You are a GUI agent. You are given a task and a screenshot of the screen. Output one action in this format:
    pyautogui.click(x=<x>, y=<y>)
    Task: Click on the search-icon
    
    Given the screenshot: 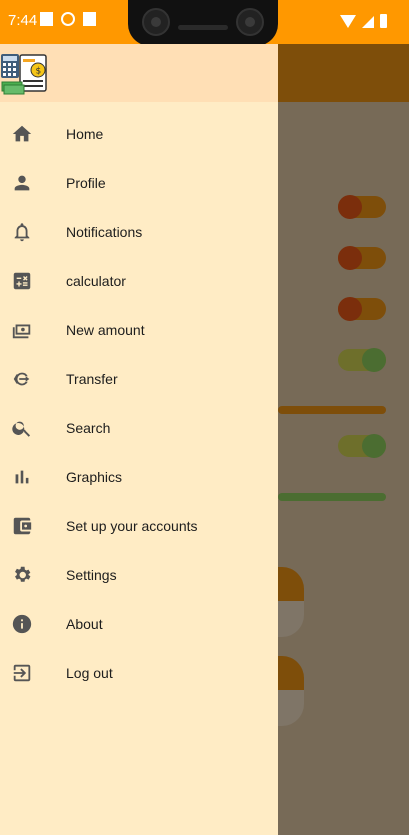 What is the action you would take?
    pyautogui.click(x=22, y=428)
    